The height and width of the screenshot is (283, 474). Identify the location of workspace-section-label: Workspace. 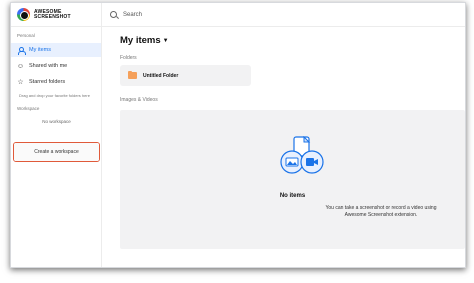
(28, 108).